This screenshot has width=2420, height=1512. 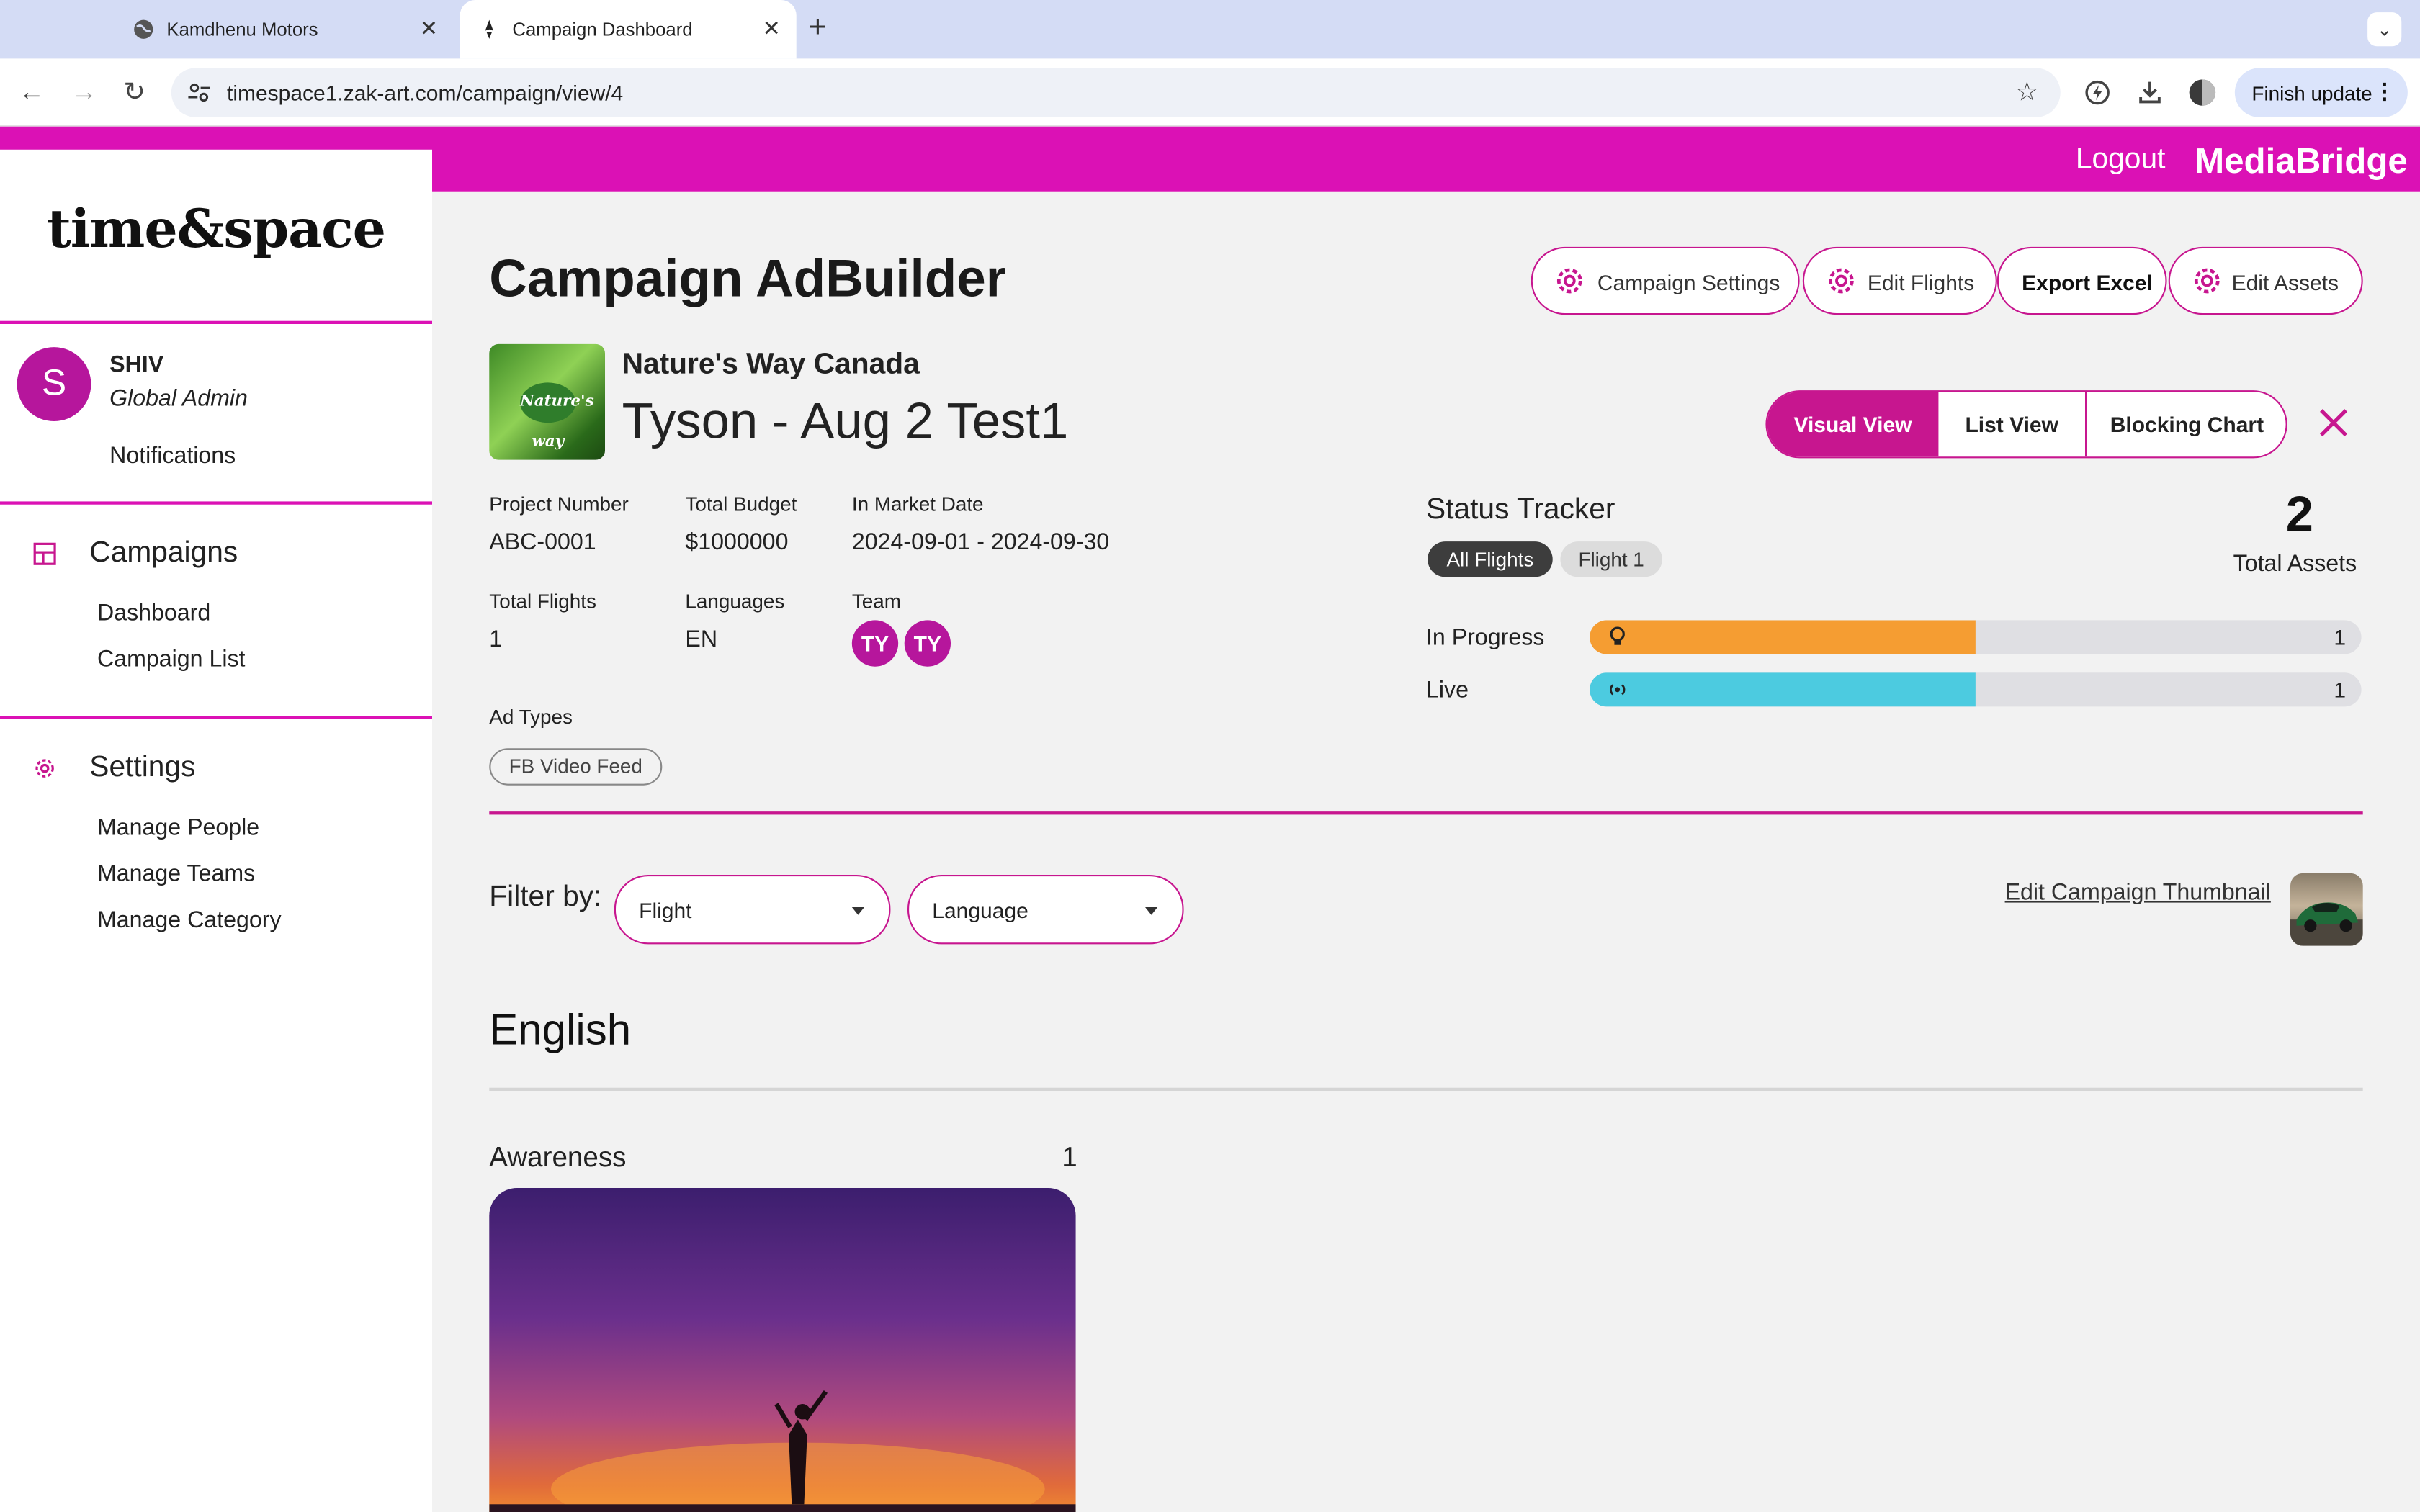 I want to click on blocking-chart-button: Blocking Chart, so click(x=2186, y=424).